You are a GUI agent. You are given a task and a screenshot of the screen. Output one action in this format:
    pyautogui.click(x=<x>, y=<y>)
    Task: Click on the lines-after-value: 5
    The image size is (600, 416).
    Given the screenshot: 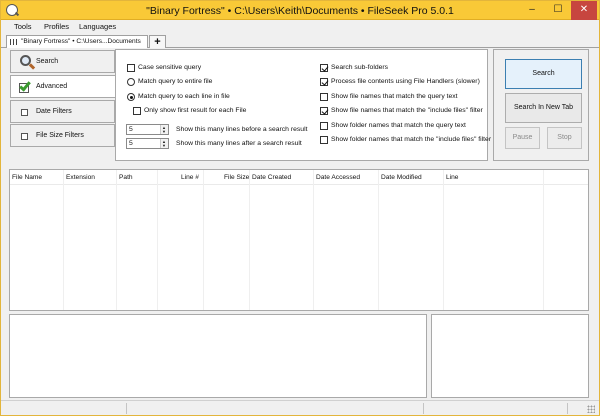 What is the action you would take?
    pyautogui.click(x=131, y=143)
    